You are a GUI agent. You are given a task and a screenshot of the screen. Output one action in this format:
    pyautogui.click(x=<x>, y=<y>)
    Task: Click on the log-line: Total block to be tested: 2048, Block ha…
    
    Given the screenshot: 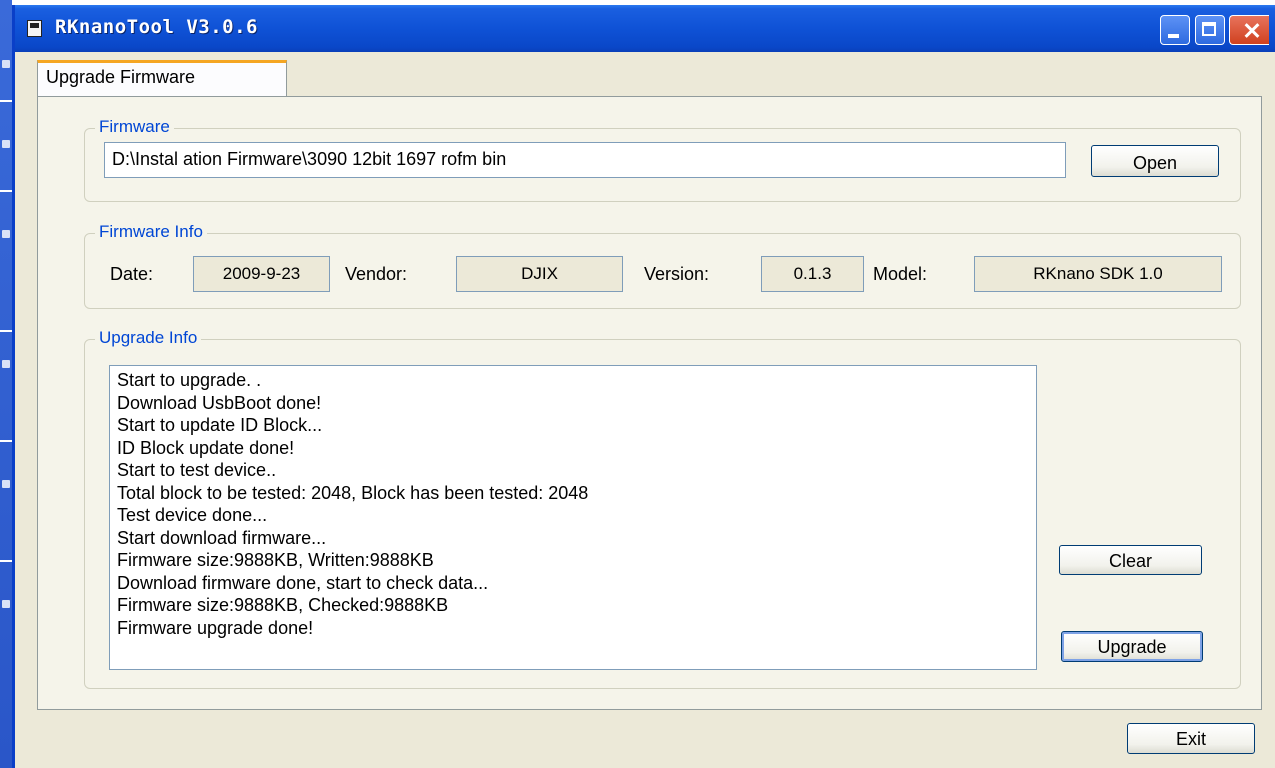 What is the action you would take?
    pyautogui.click(x=353, y=492)
    